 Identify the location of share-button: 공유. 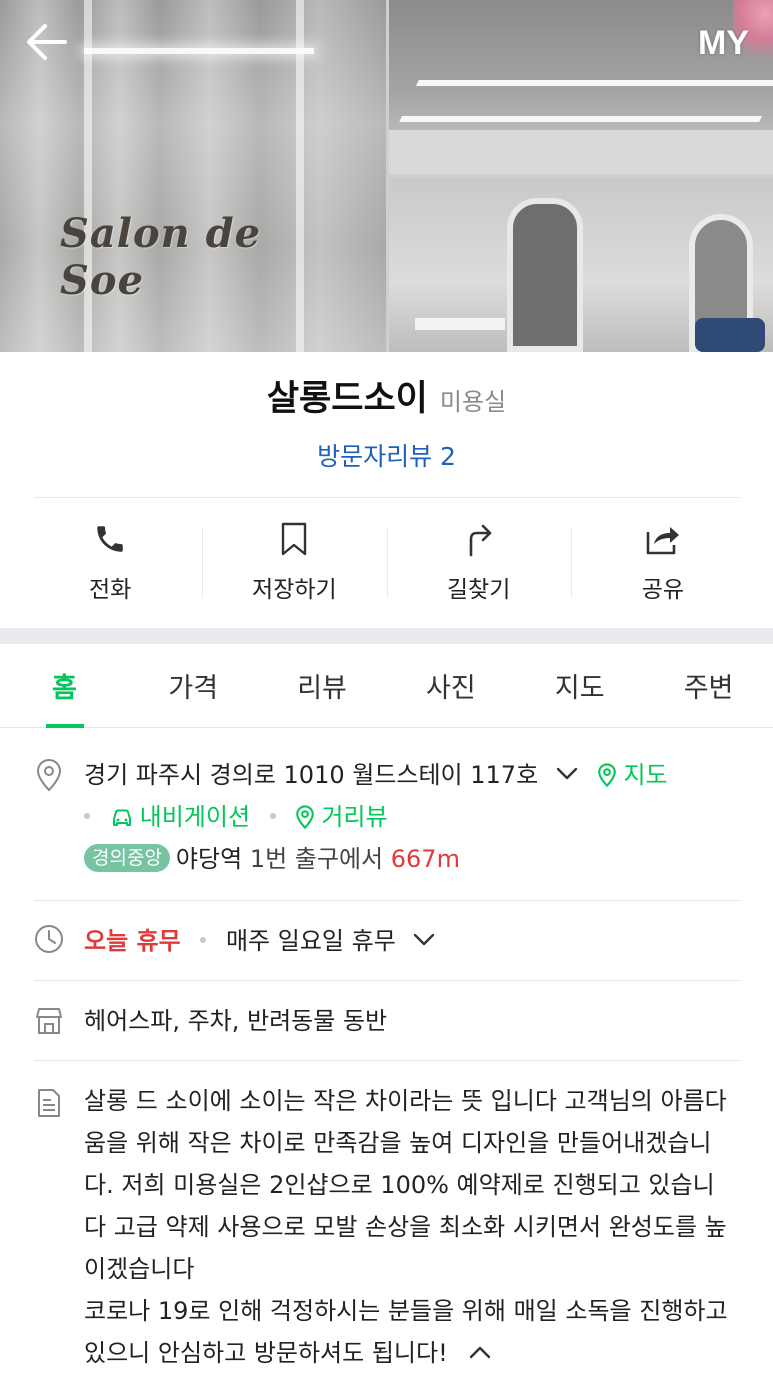
(662, 560).